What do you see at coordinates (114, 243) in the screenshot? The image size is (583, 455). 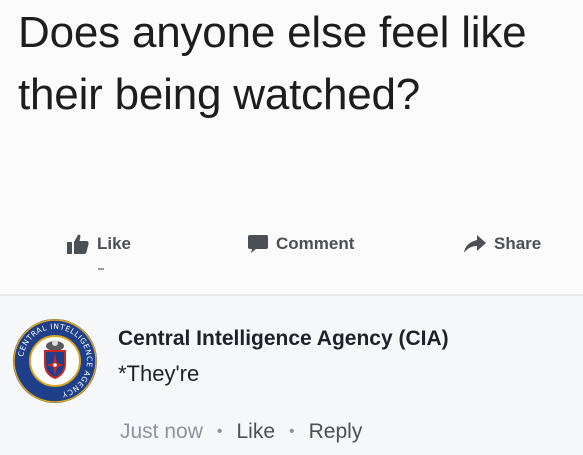 I see `like-label: Like` at bounding box center [114, 243].